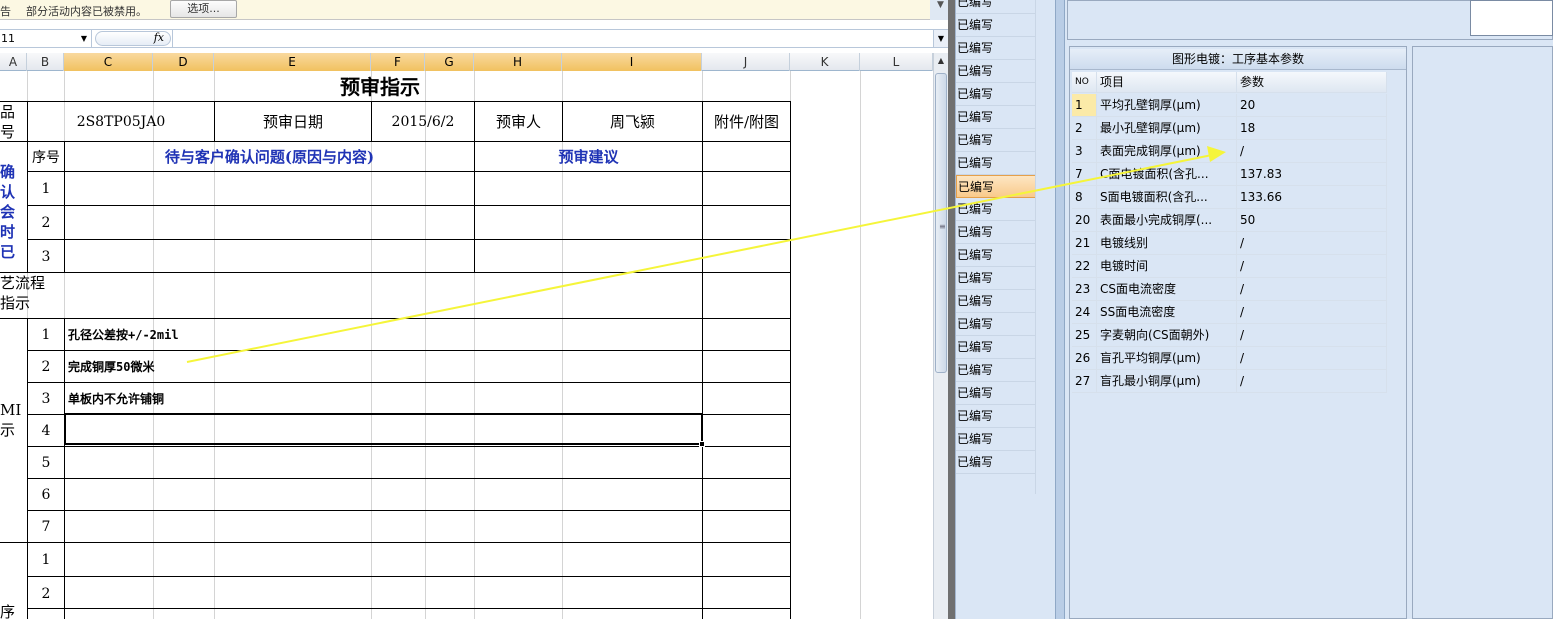 This screenshot has height=619, width=1553. What do you see at coordinates (1084, 82) in the screenshot?
I see `grid-header-no: NO` at bounding box center [1084, 82].